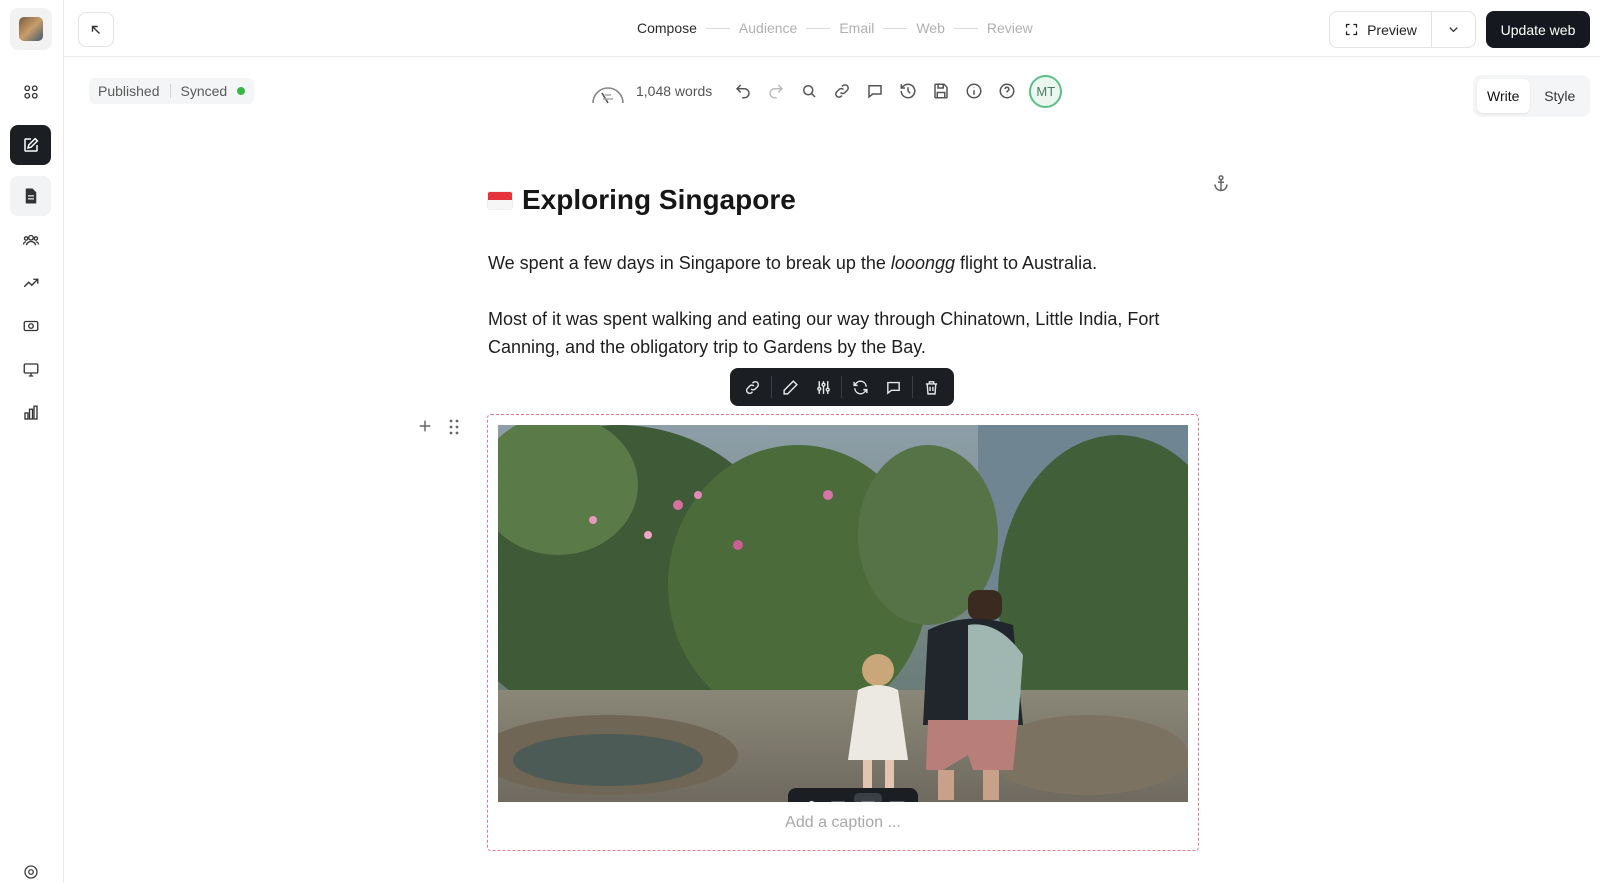  Describe the element at coordinates (608, 91) in the screenshot. I see `readability-gauge-icon` at that location.